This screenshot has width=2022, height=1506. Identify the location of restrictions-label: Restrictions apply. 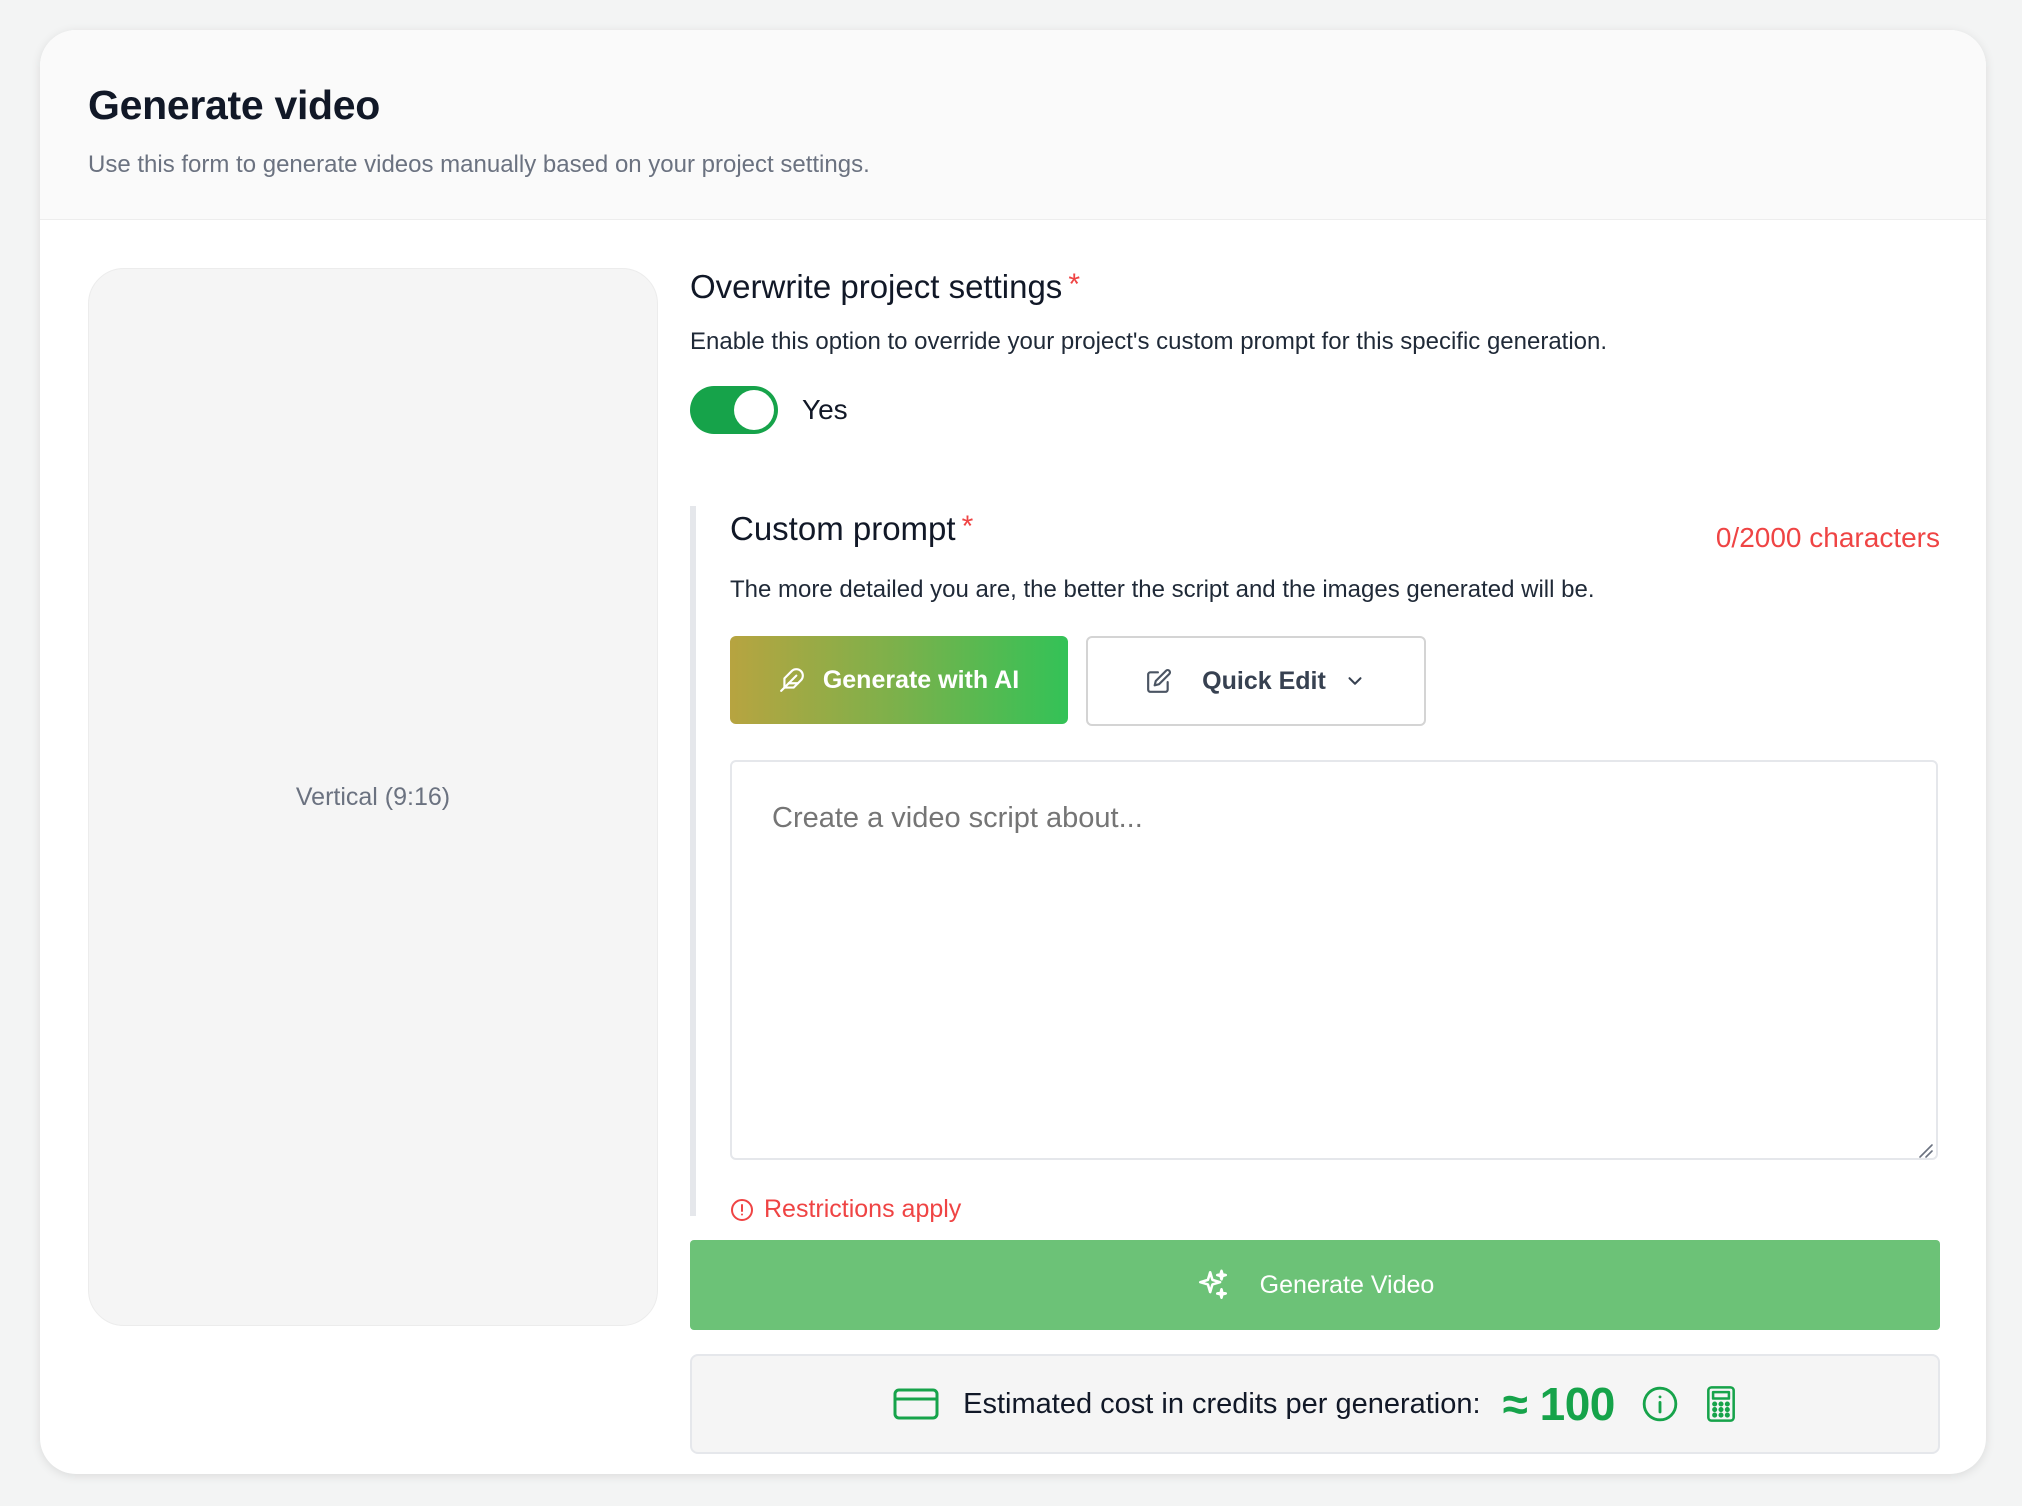
(863, 1209).